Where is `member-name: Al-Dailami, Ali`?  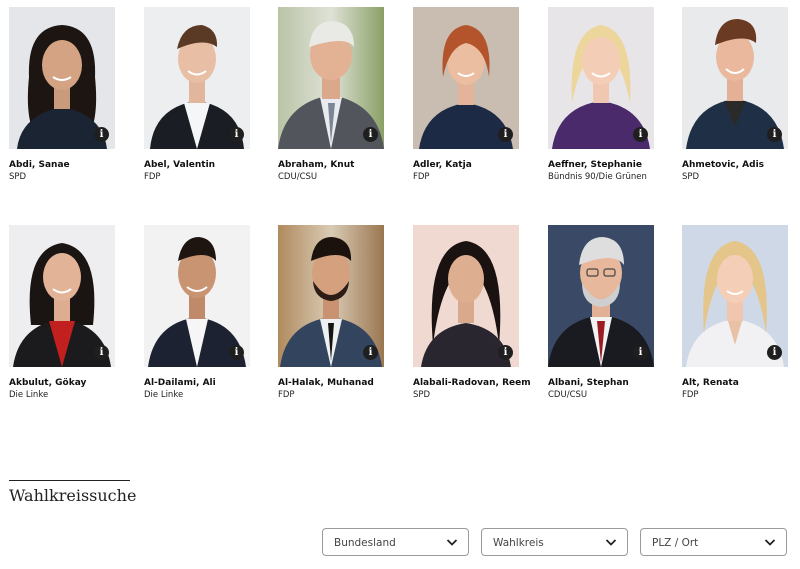 member-name: Al-Dailami, Ali is located at coordinates (199, 383).